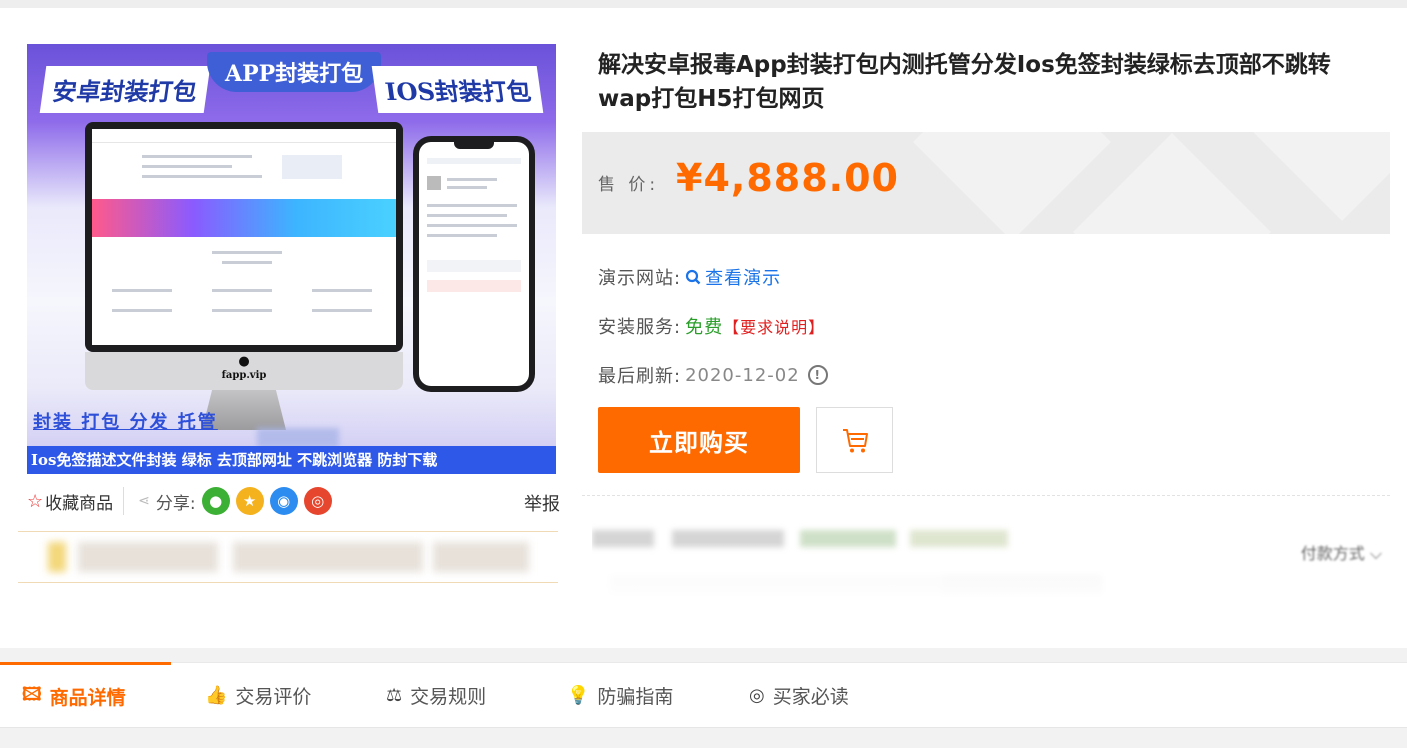 This screenshot has width=1407, height=748. I want to click on tab-label: 交易规则, so click(448, 696).